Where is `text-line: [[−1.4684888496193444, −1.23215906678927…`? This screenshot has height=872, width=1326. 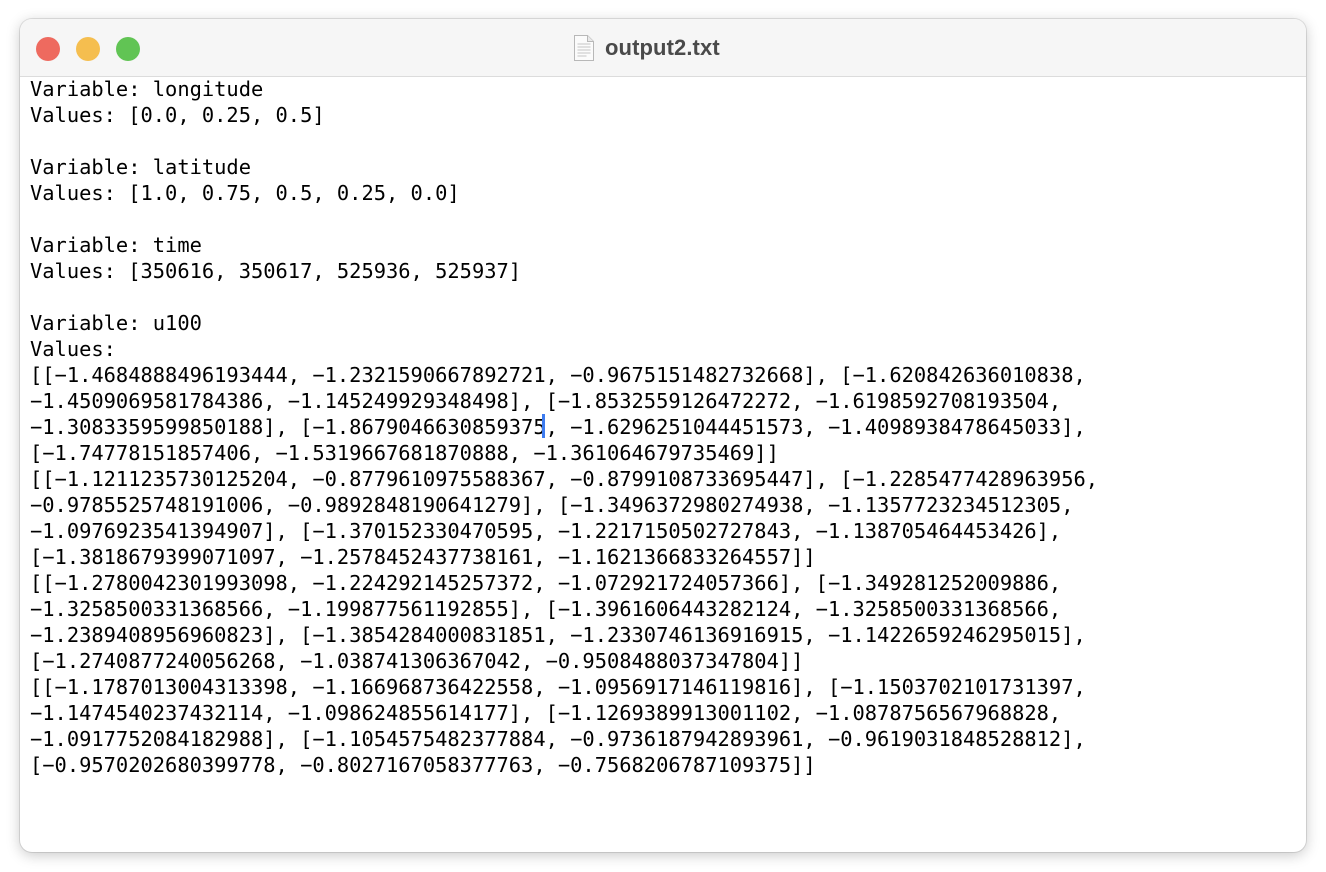
text-line: [[−1.4684888496193444, −1.23215906678927… is located at coordinates (558, 375).